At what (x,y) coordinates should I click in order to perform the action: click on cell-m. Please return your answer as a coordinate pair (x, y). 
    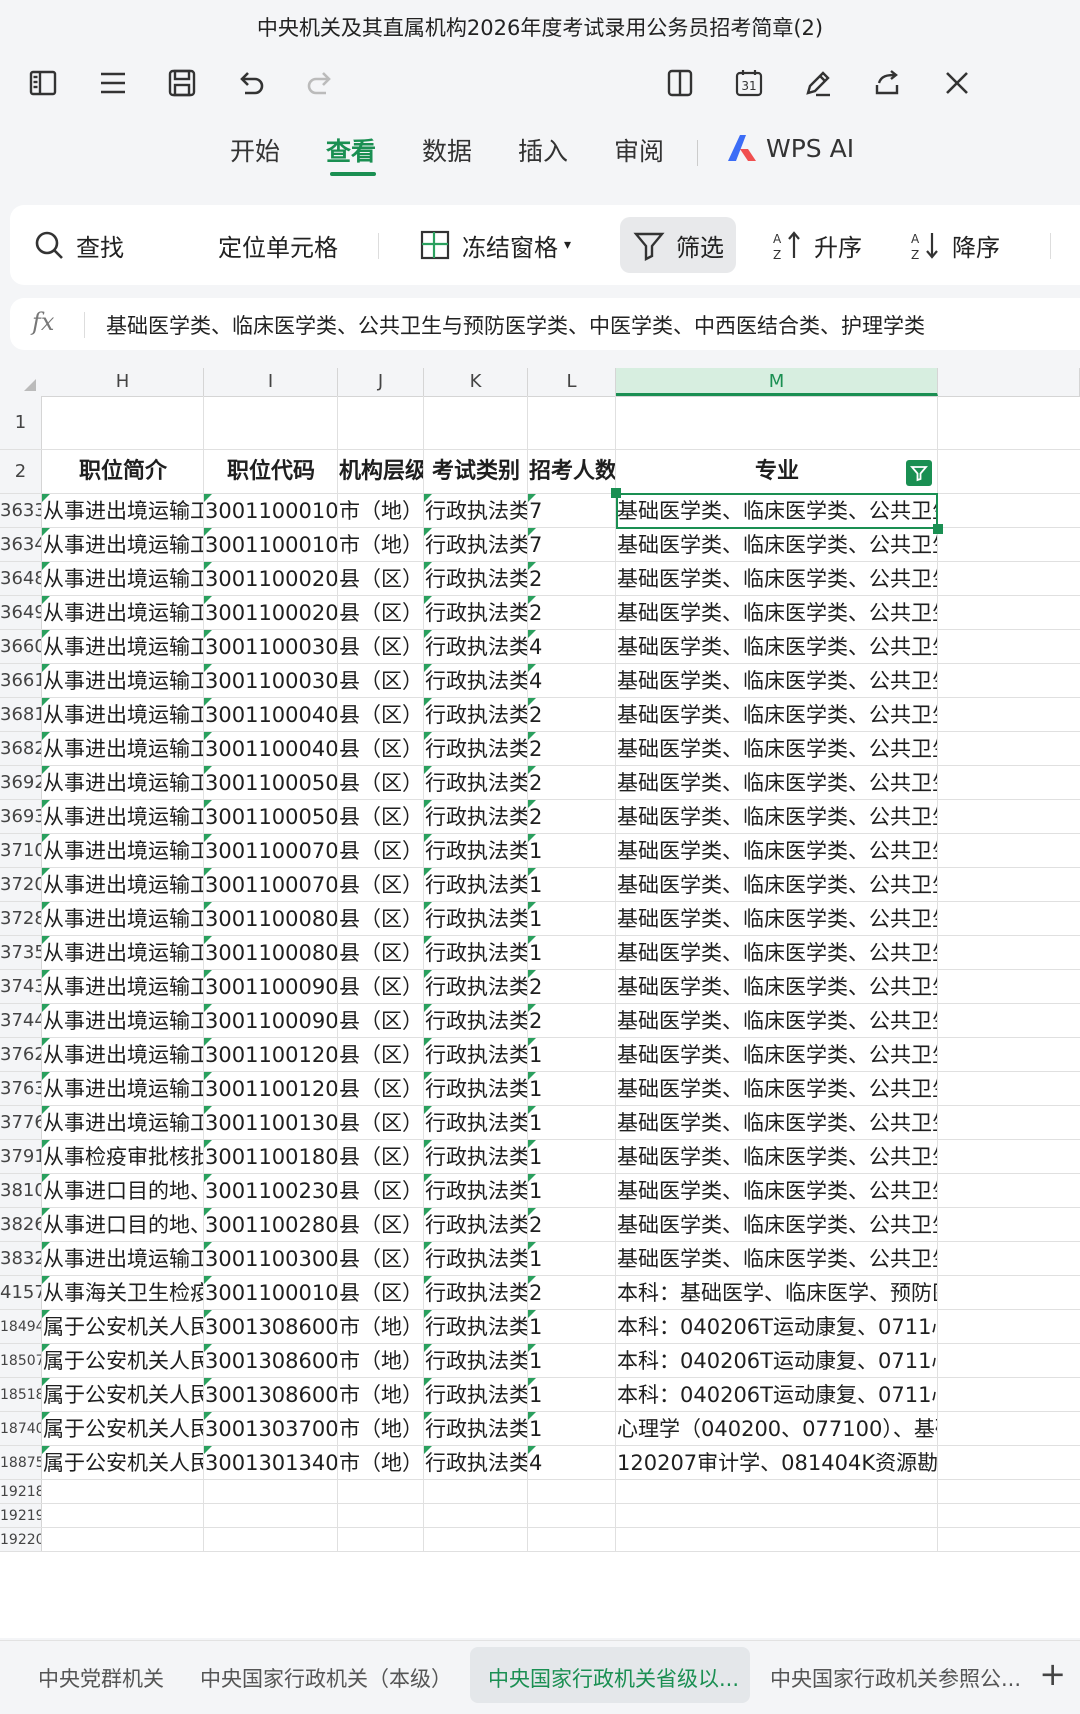
    Looking at the image, I should click on (777, 1491).